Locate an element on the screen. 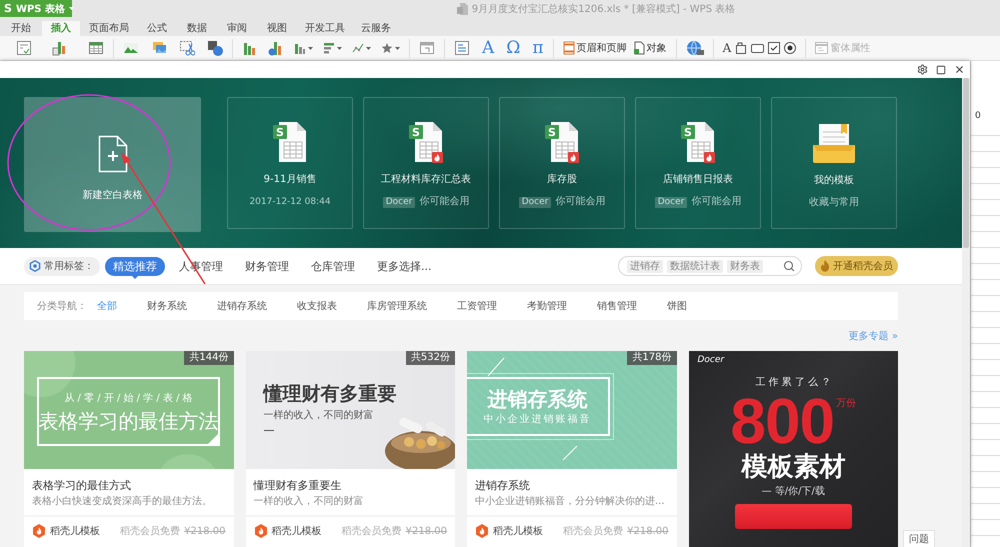  close-icon is located at coordinates (959, 69).